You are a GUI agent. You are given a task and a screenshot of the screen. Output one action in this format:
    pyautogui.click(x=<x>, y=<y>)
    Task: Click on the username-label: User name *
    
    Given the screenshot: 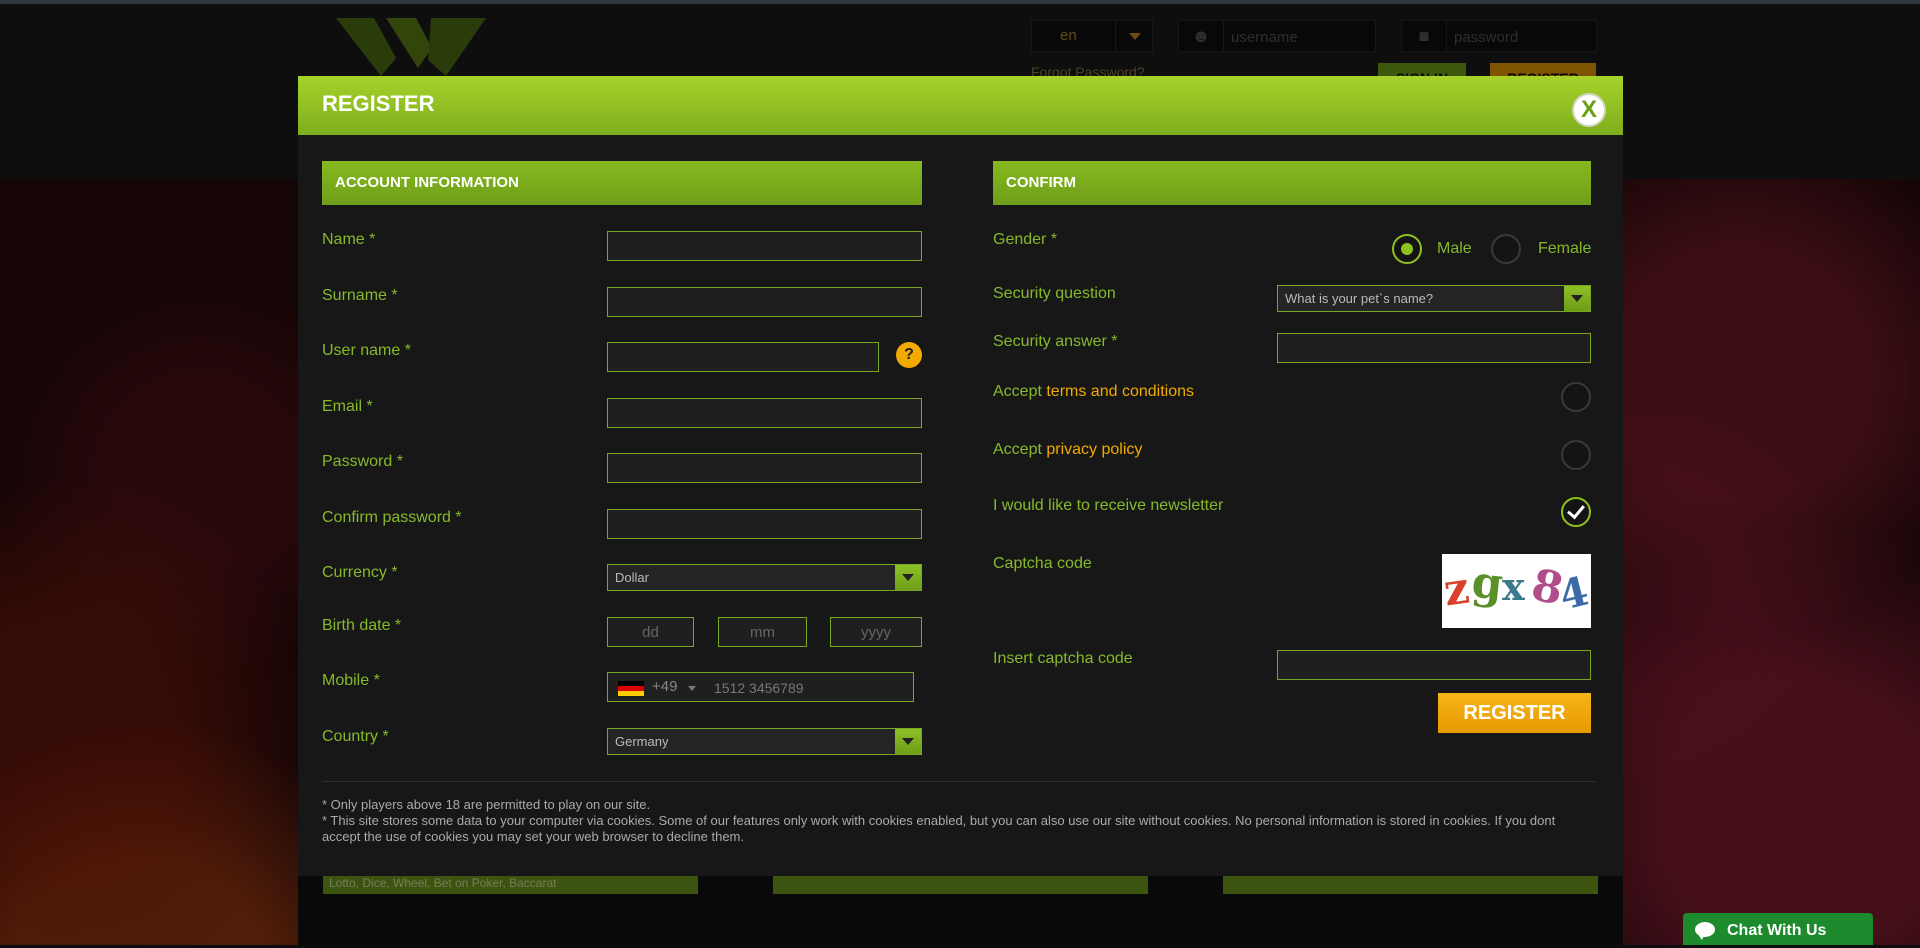 What is the action you would take?
    pyautogui.click(x=366, y=350)
    